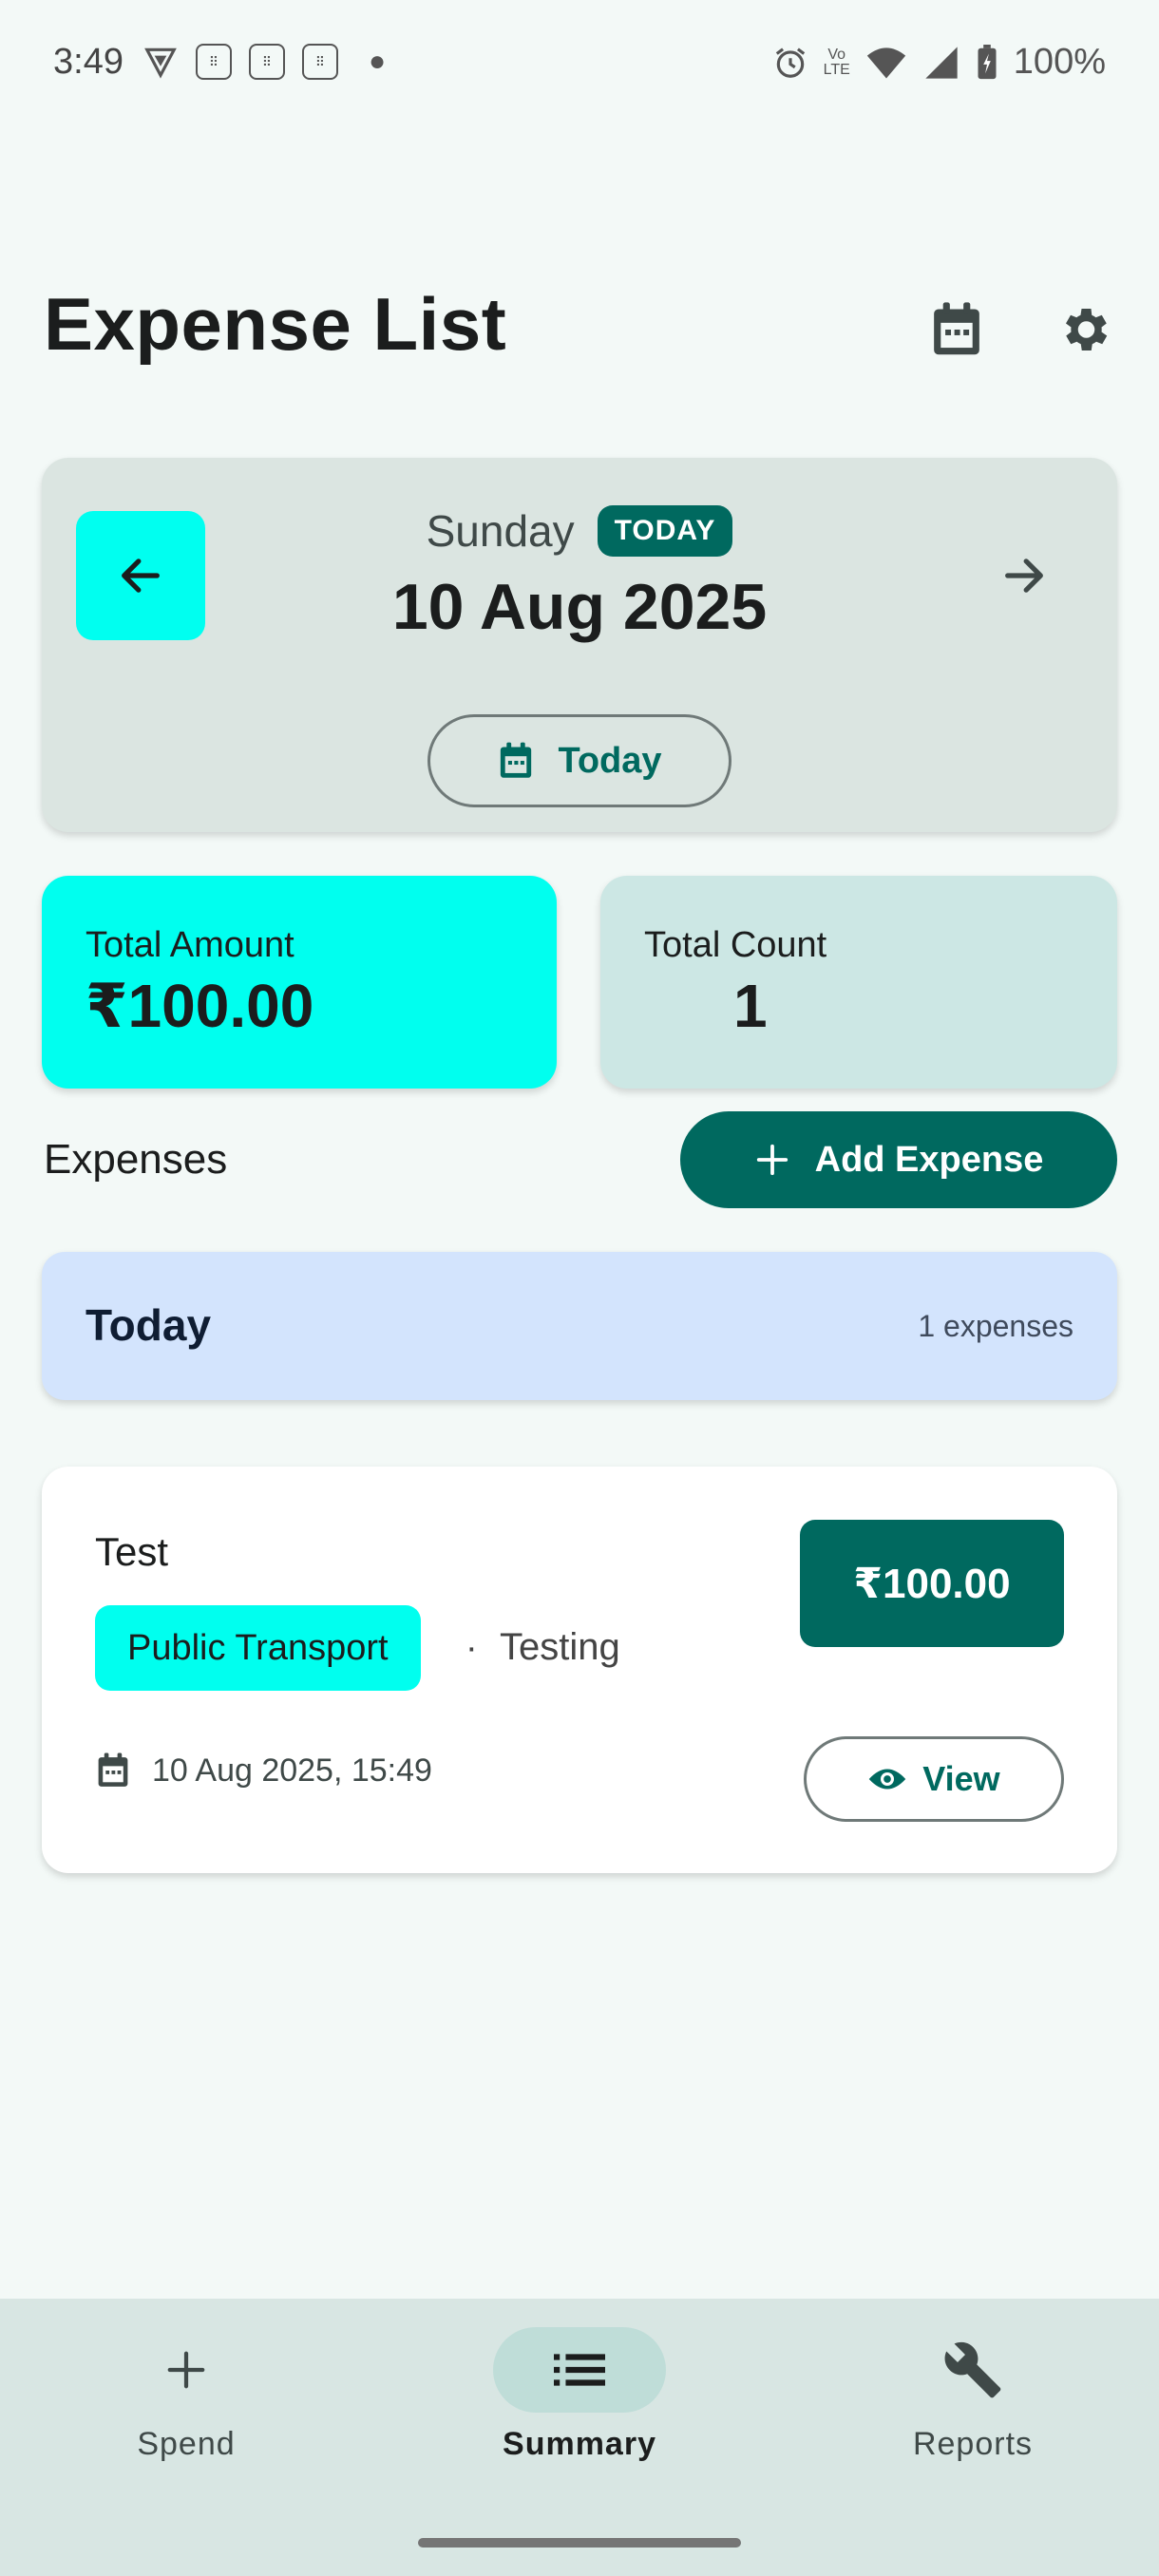 The height and width of the screenshot is (2576, 1159). What do you see at coordinates (200, 1006) in the screenshot?
I see `total-amount-value: ₹100.00` at bounding box center [200, 1006].